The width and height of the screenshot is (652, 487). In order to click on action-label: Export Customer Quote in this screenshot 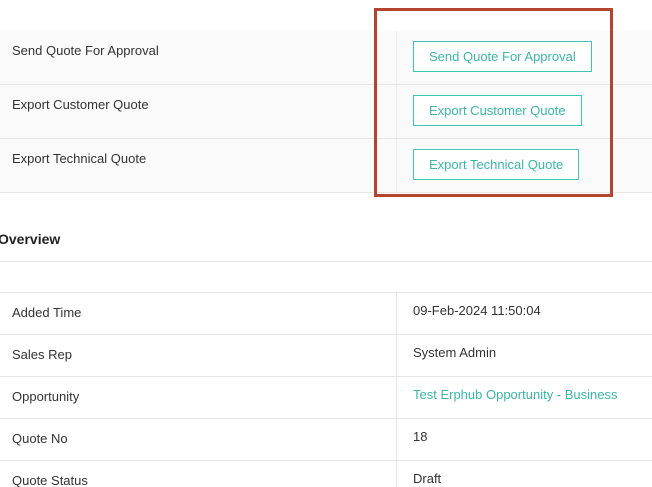, I will do `click(80, 104)`.